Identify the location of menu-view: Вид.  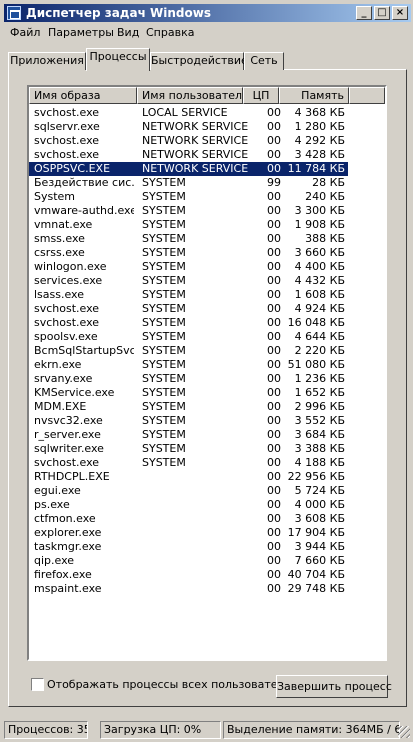
(128, 32).